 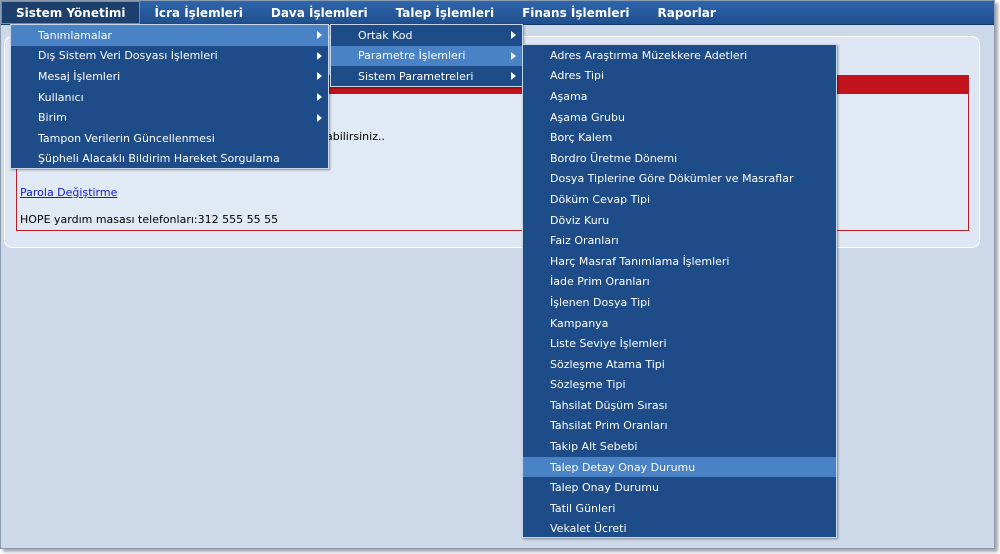 I want to click on menu-item-sozlesme-tipi: Sözleşme Tipi, so click(x=679, y=385).